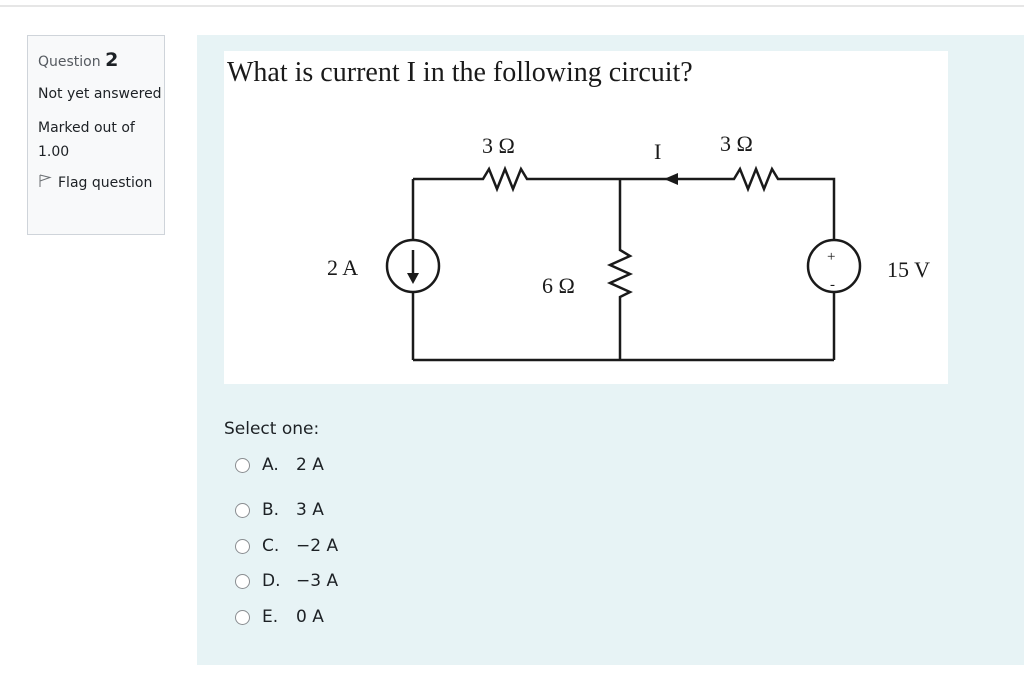 The width and height of the screenshot is (1024, 694). What do you see at coordinates (310, 510) in the screenshot?
I see `option-text: 3 A` at bounding box center [310, 510].